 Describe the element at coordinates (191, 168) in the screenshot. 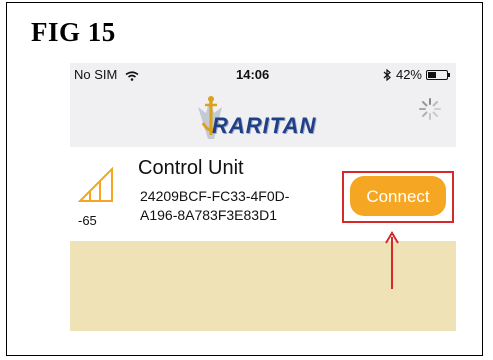

I see `device-name: Control Unit` at that location.